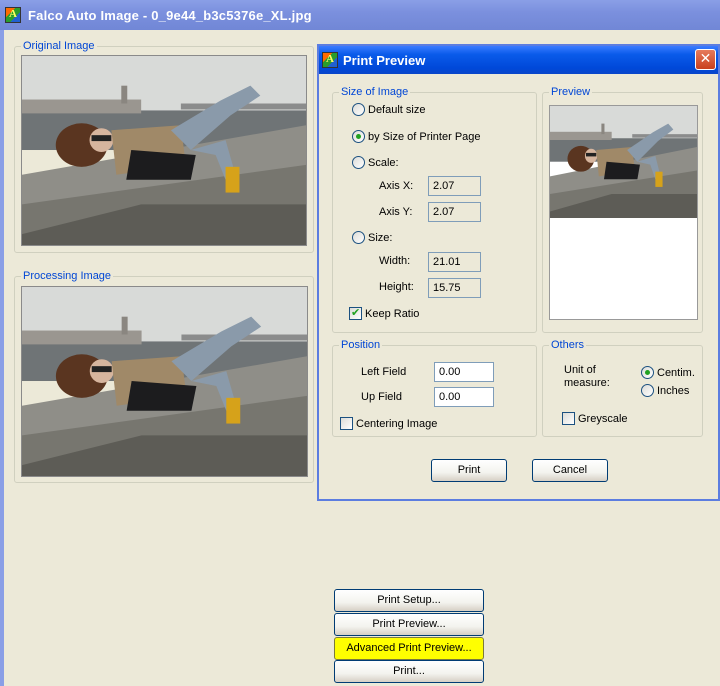 The width and height of the screenshot is (720, 686). What do you see at coordinates (580, 370) in the screenshot?
I see `unit-label-line1: Unit of` at bounding box center [580, 370].